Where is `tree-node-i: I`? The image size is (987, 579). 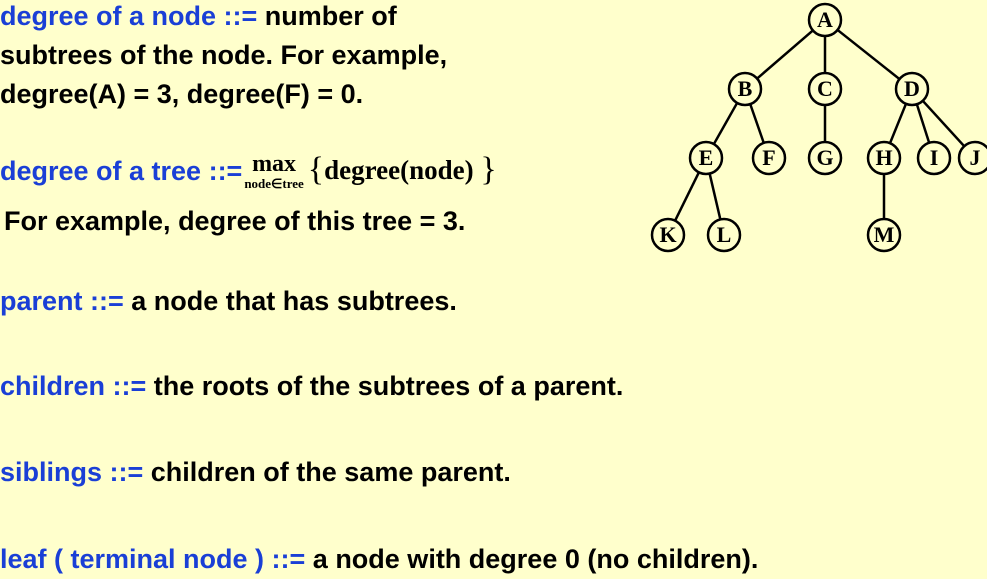
tree-node-i: I is located at coordinates (934, 158).